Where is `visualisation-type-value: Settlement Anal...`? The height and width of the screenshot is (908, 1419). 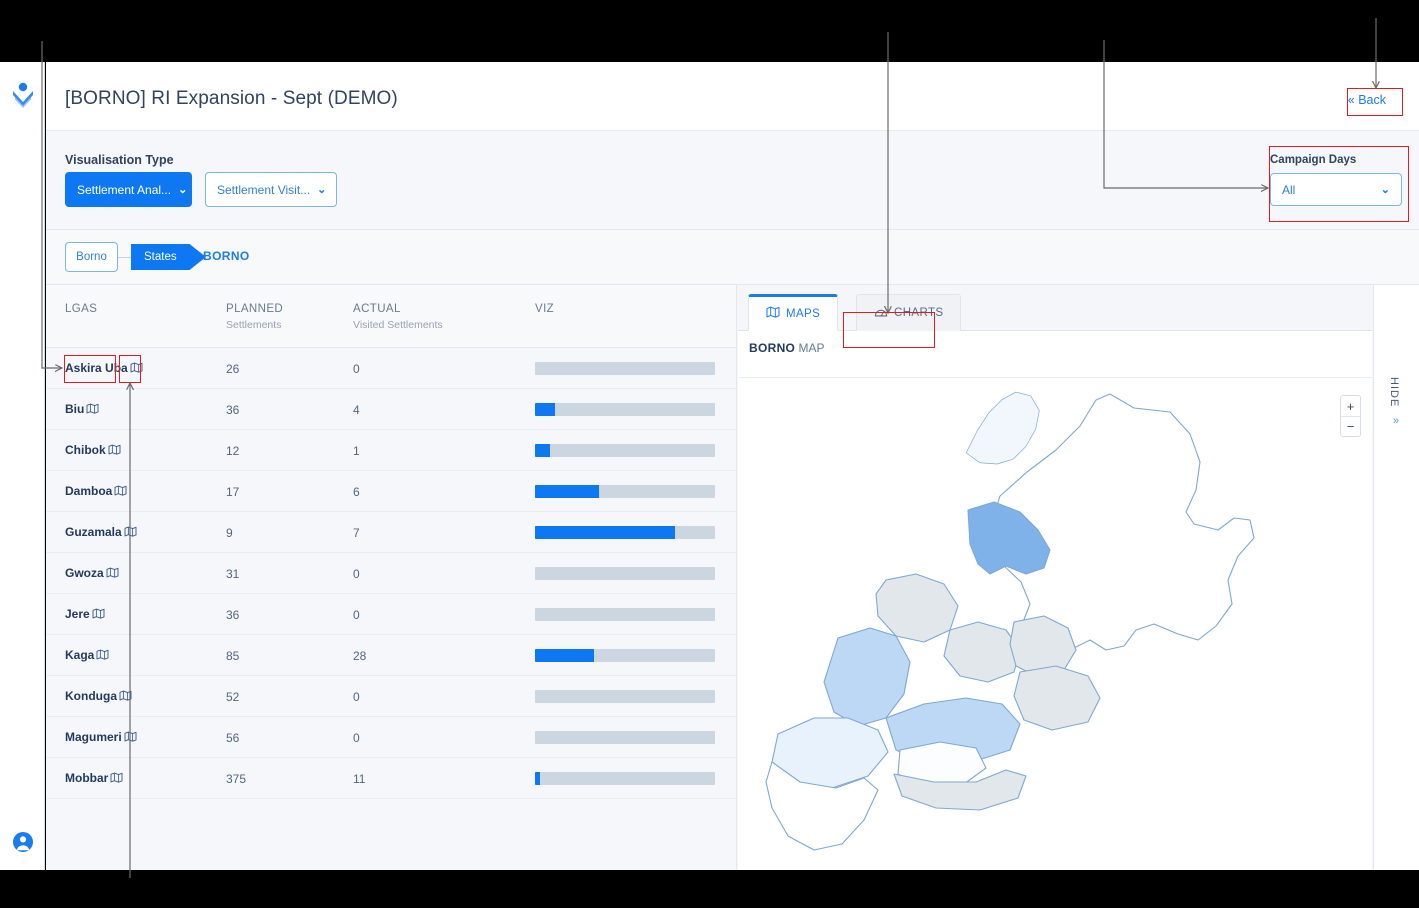 visualisation-type-value: Settlement Anal... is located at coordinates (124, 189).